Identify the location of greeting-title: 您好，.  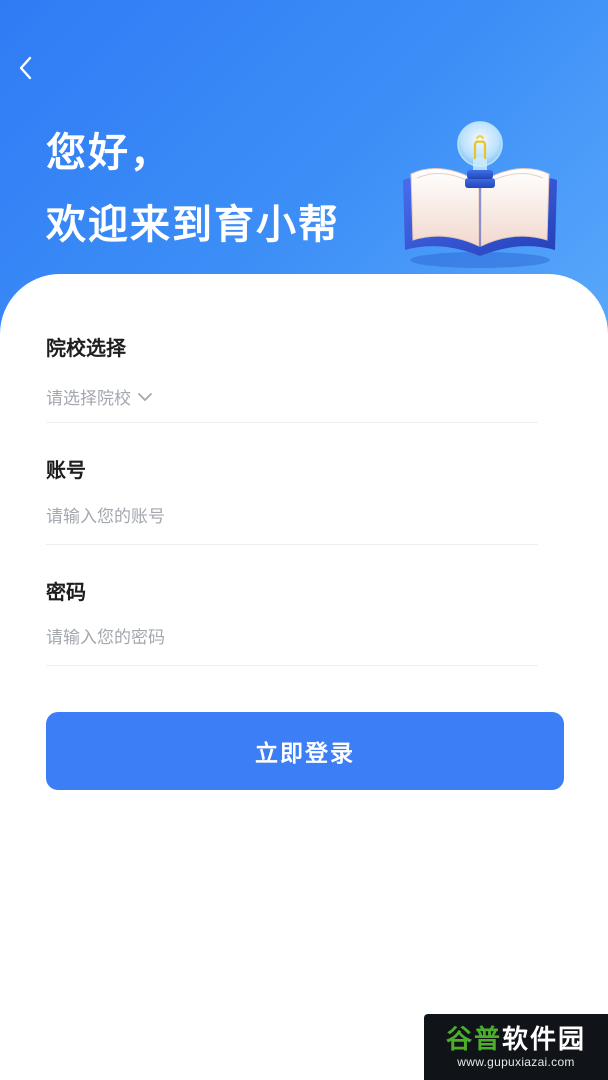
(109, 153).